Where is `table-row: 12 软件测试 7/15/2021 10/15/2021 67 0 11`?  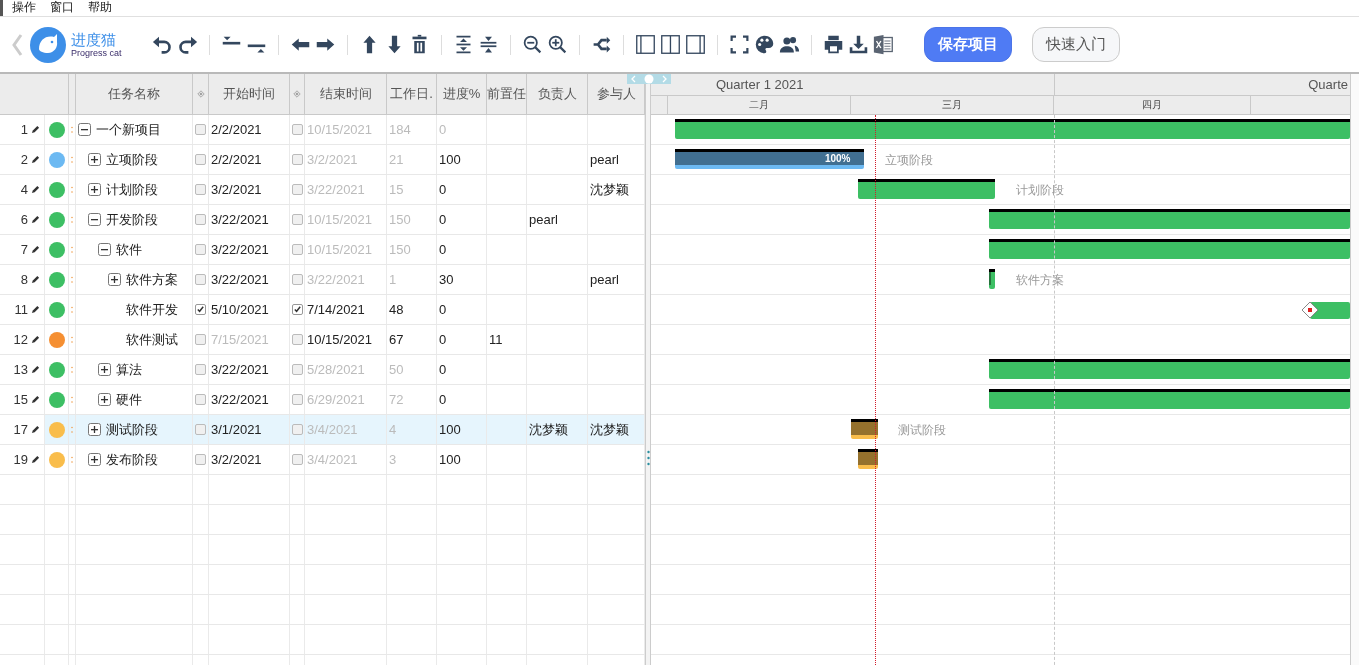
table-row: 12 软件测试 7/15/2021 10/15/2021 67 0 11 is located at coordinates (322, 340).